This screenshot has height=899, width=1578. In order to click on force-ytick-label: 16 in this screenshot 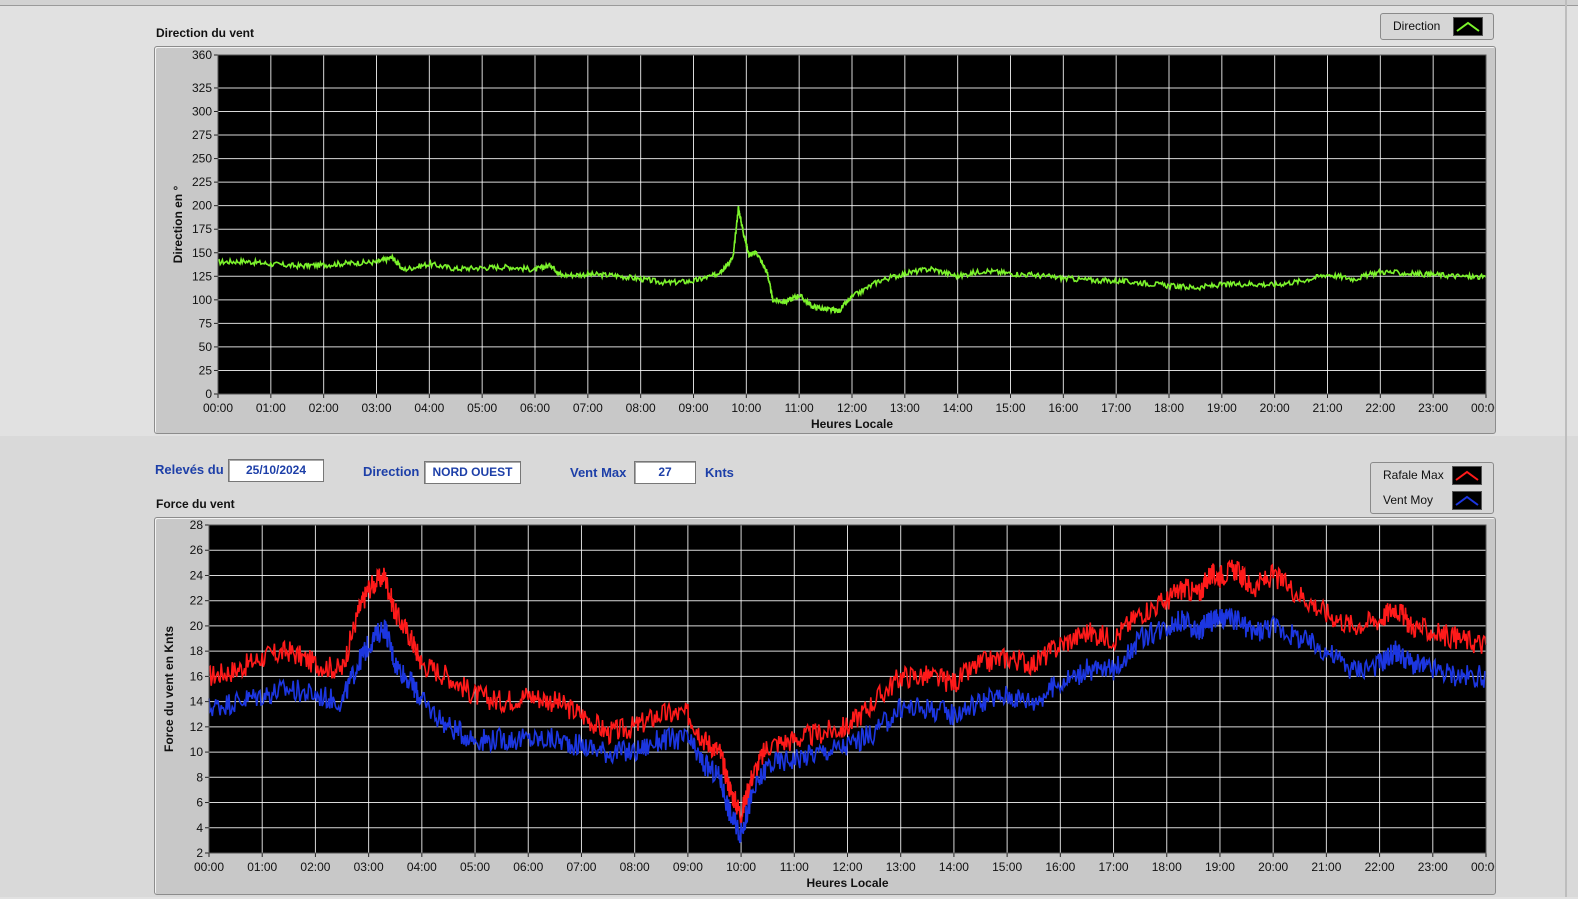, I will do `click(197, 676)`.